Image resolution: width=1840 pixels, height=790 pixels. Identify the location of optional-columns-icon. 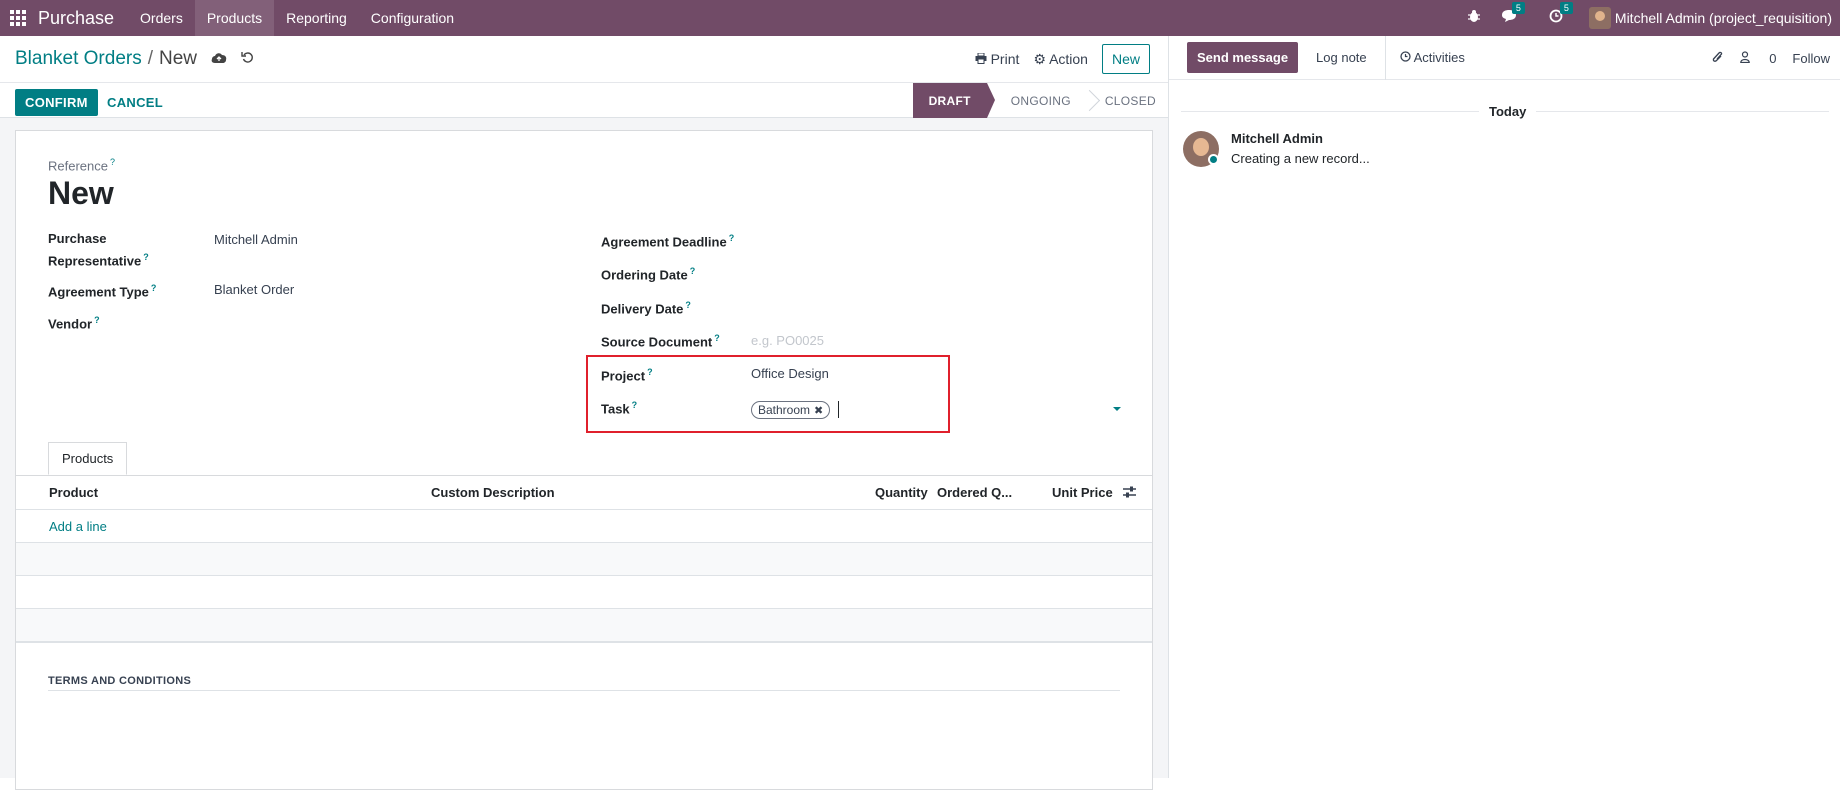
(1129, 493).